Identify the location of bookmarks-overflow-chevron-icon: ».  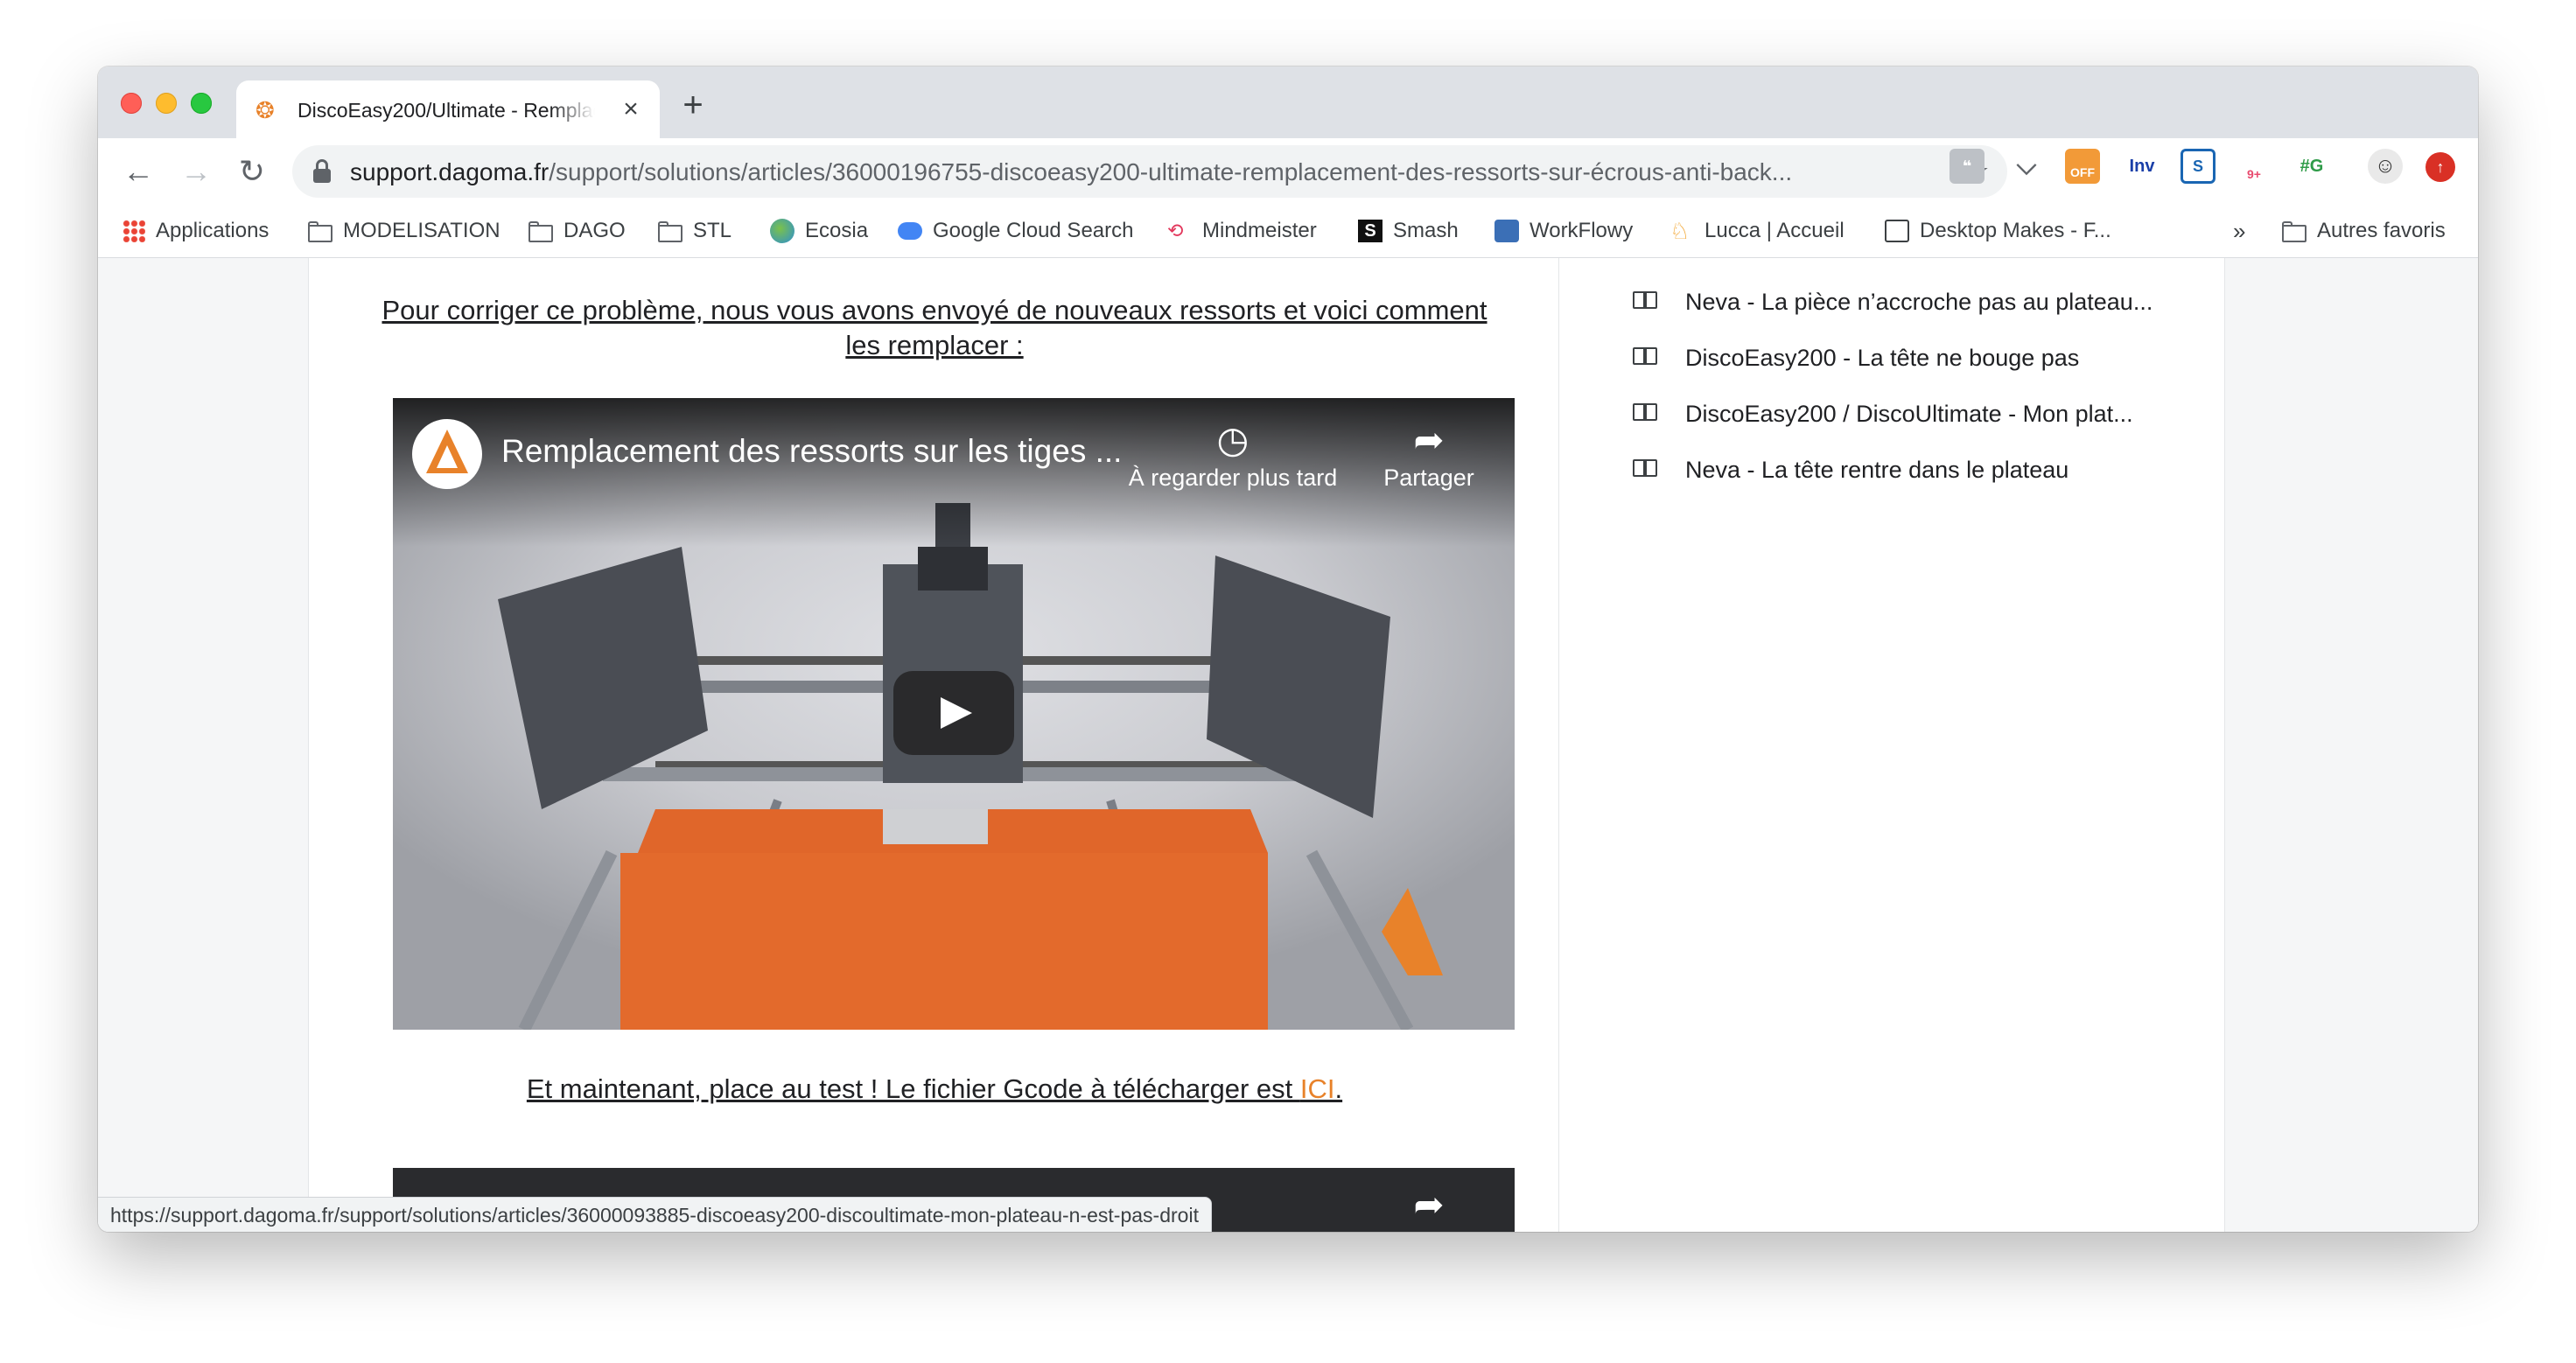
(2239, 231).